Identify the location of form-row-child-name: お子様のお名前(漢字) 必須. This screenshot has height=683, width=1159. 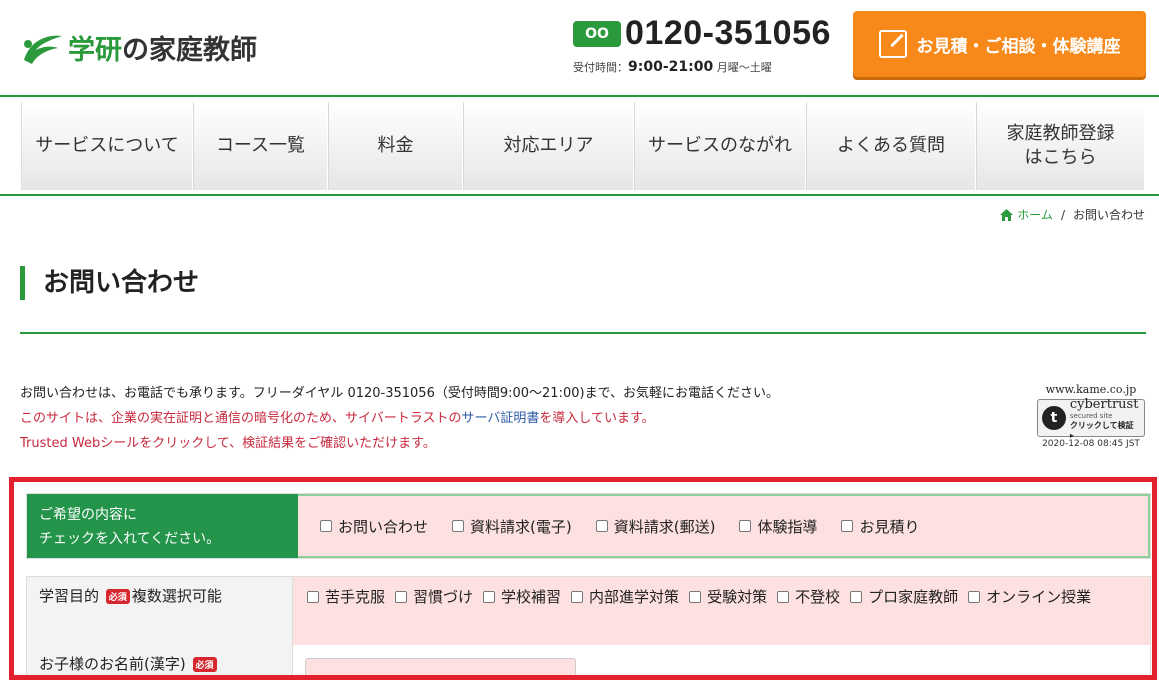
(588, 660).